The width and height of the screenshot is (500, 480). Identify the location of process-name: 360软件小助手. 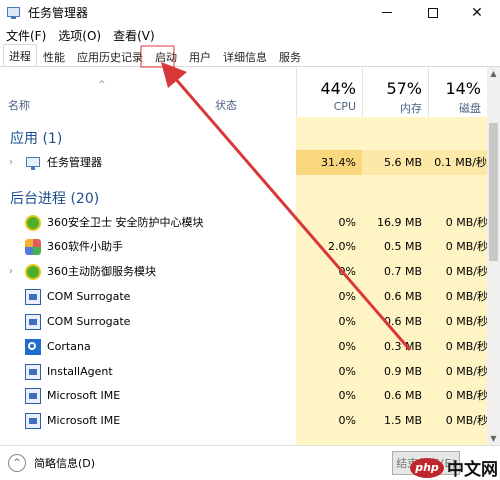
(85, 246).